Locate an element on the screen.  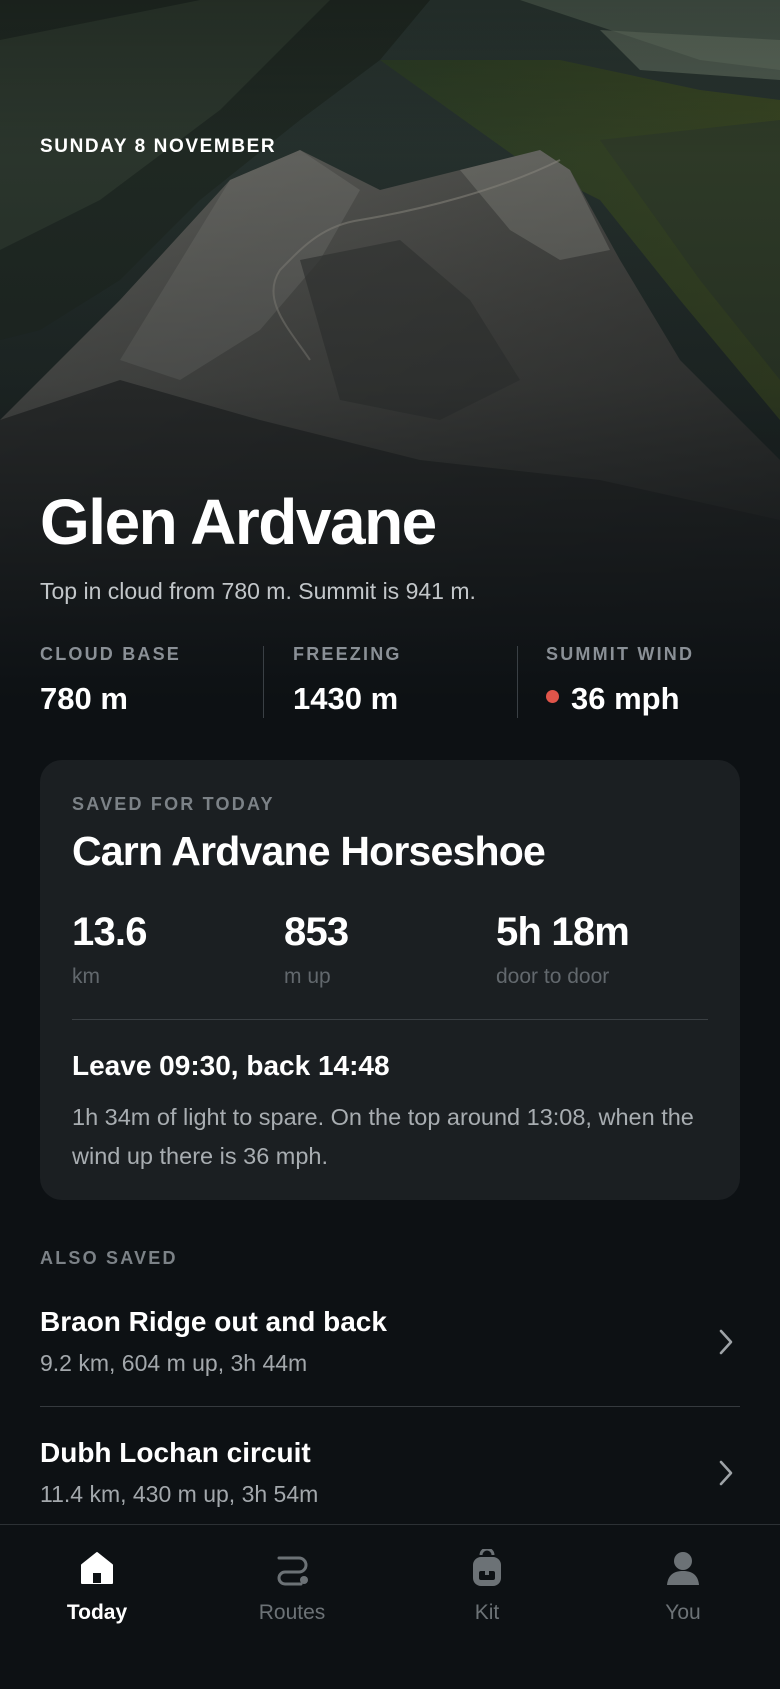
tab-bar: Today Routes Kit You is located at coordinates (390, 1606).